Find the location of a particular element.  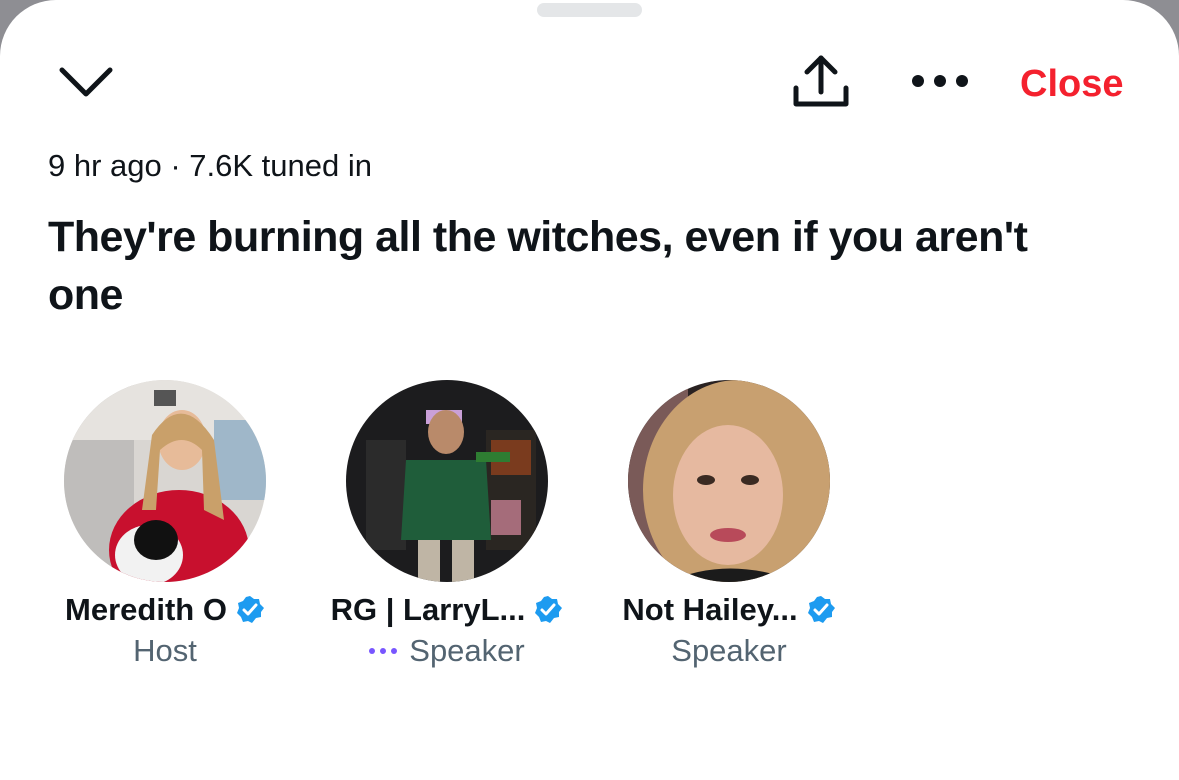

more-options-button is located at coordinates (940, 81).